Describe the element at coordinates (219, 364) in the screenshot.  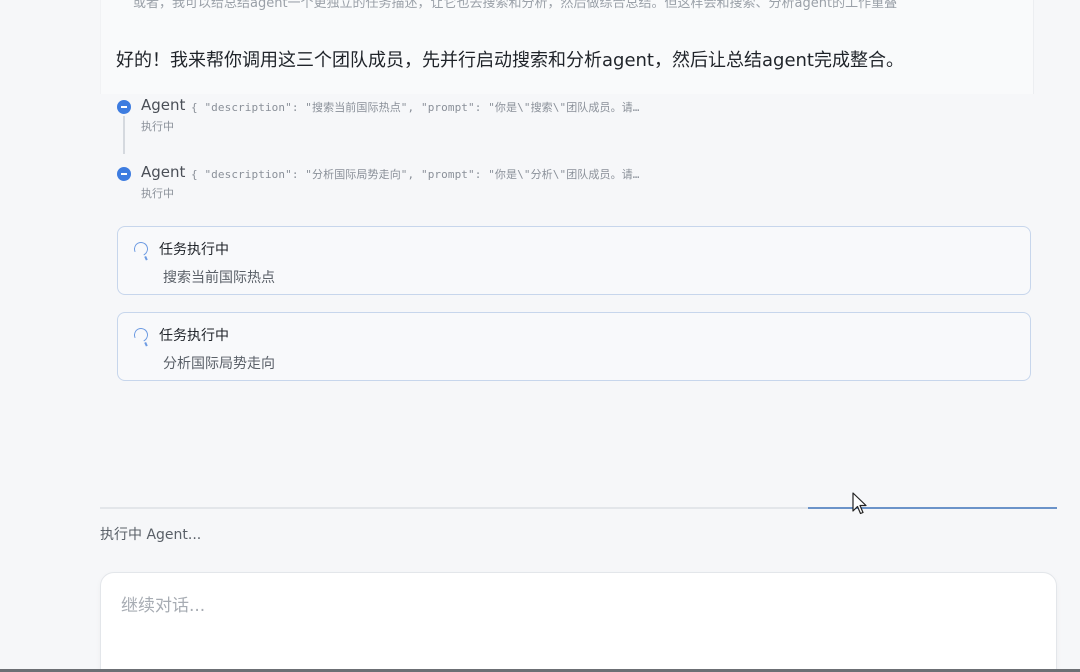
I see `task-description: 分析国际局势走向` at that location.